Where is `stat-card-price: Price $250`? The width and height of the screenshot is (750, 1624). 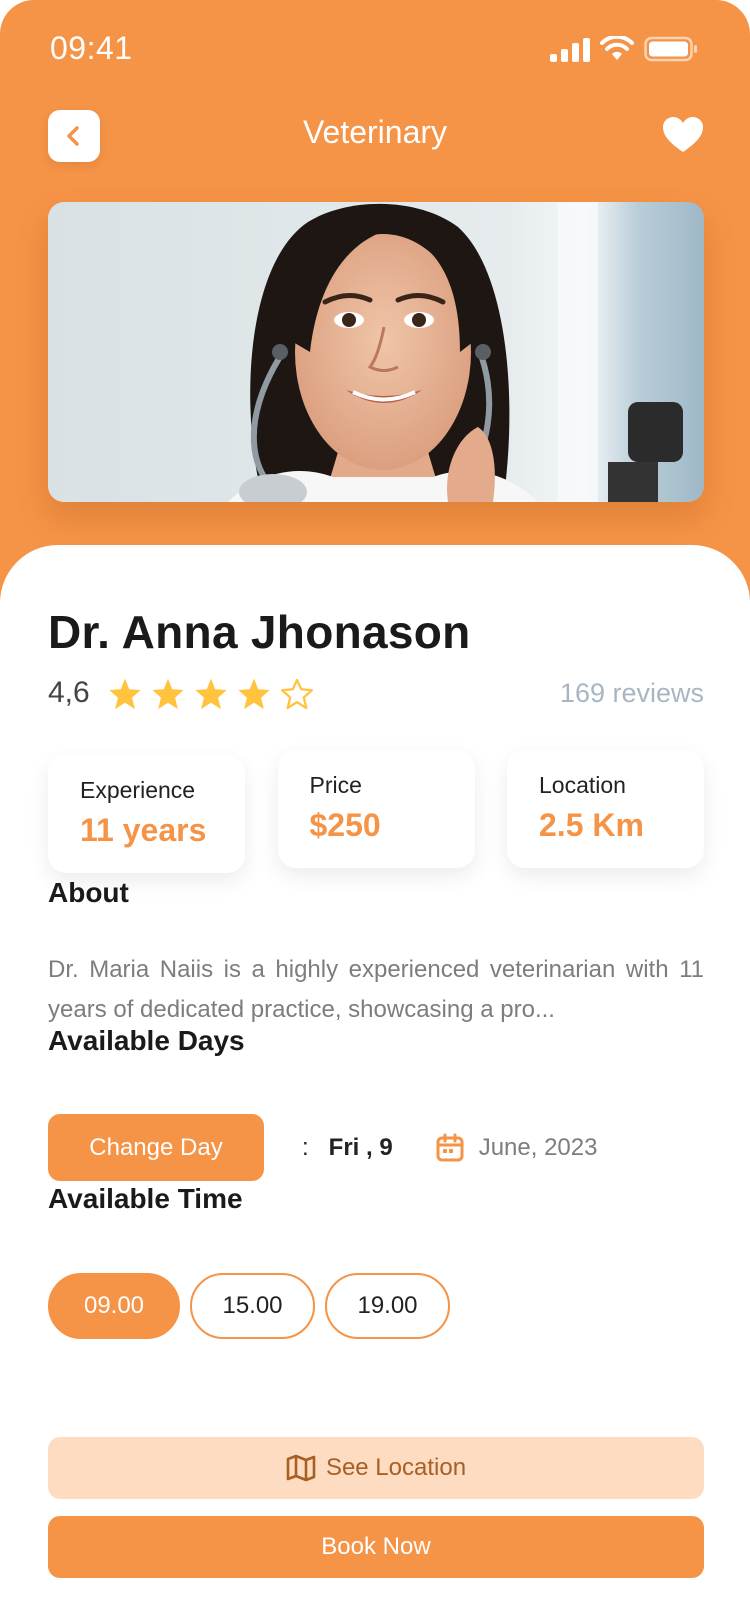 stat-card-price: Price $250 is located at coordinates (376, 809).